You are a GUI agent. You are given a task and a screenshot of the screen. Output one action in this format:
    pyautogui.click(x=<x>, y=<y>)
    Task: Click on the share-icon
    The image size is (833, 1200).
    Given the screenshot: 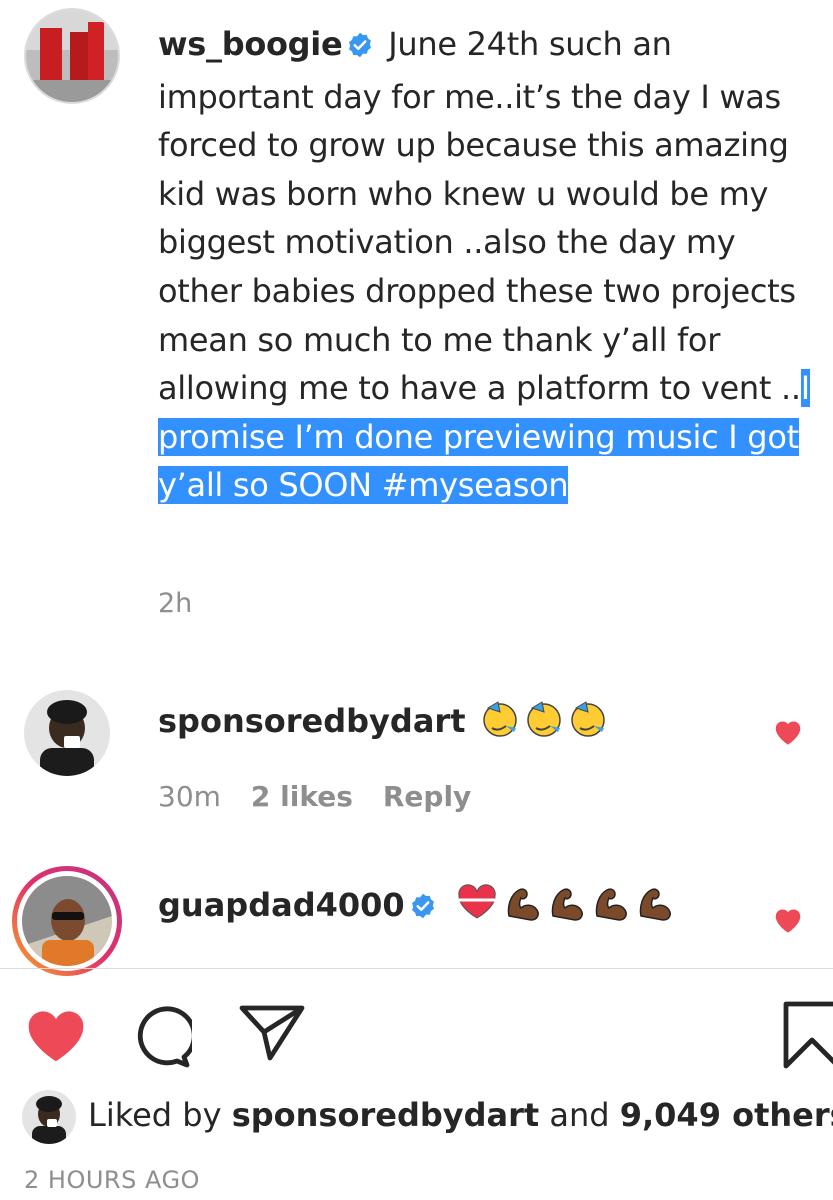 What is the action you would take?
    pyautogui.click(x=272, y=1035)
    